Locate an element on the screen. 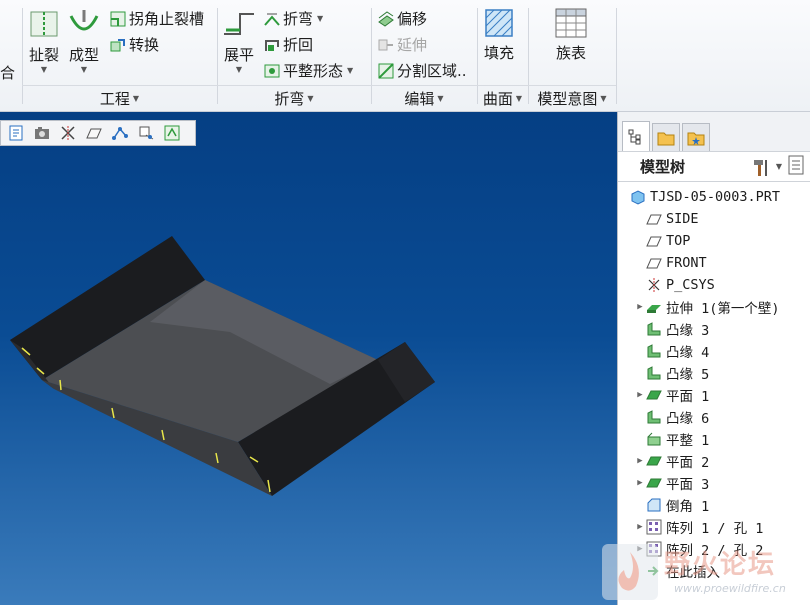 Image resolution: width=810 pixels, height=605 pixels. group-edit: 编辑 ▼ is located at coordinates (424, 97).